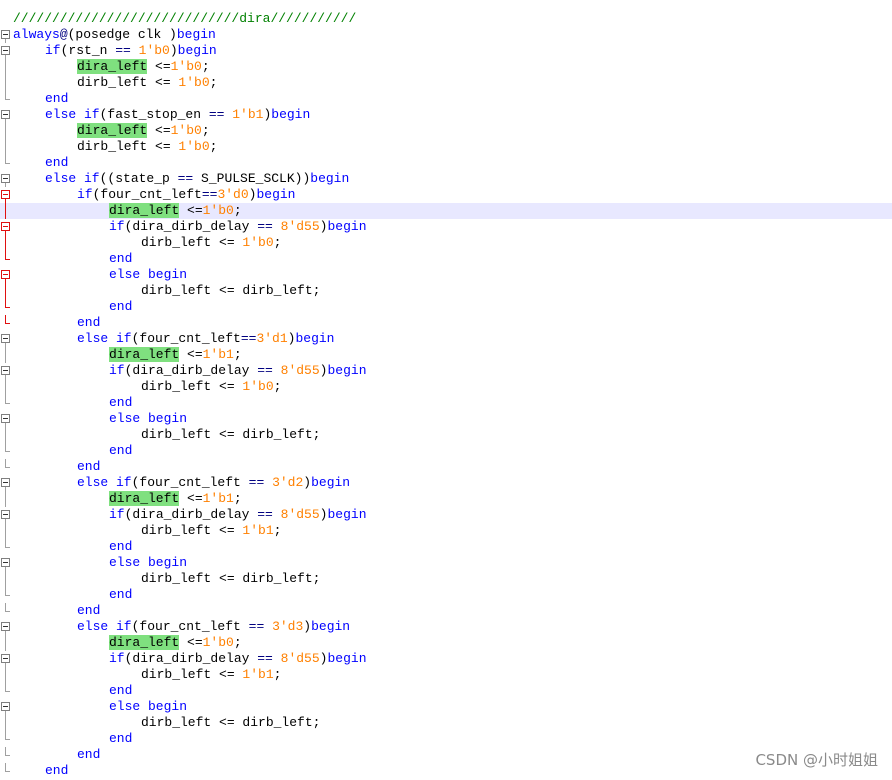 The height and width of the screenshot is (780, 892). Describe the element at coordinates (446, 707) in the screenshot. I see `code-line: else begin` at that location.